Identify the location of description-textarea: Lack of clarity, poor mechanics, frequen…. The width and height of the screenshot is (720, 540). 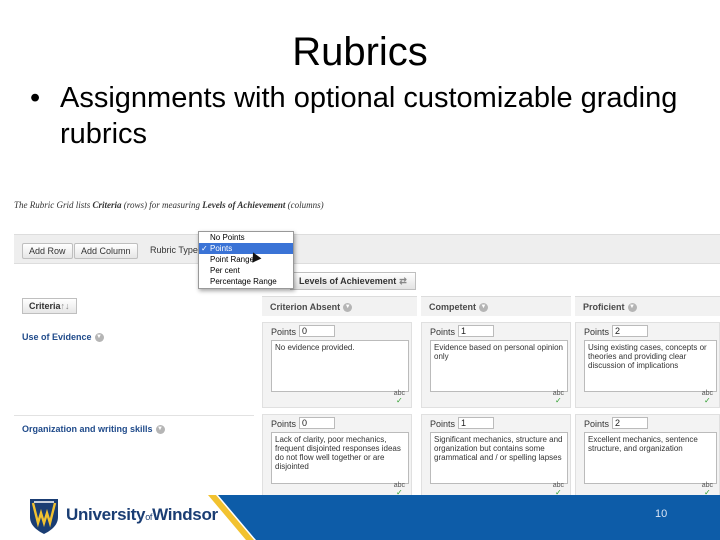
(340, 458).